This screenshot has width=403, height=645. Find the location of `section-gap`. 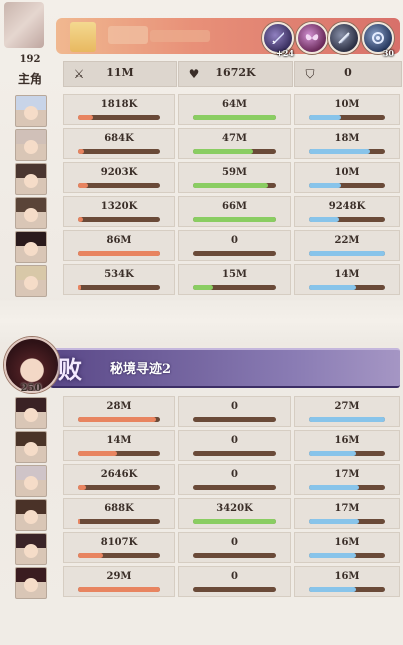

section-gap is located at coordinates (201, 321).